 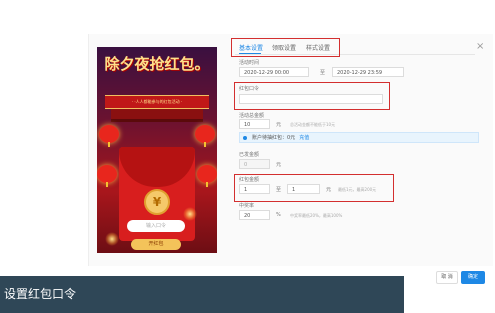 I want to click on activity-time-label: 活动时间, so click(x=249, y=63).